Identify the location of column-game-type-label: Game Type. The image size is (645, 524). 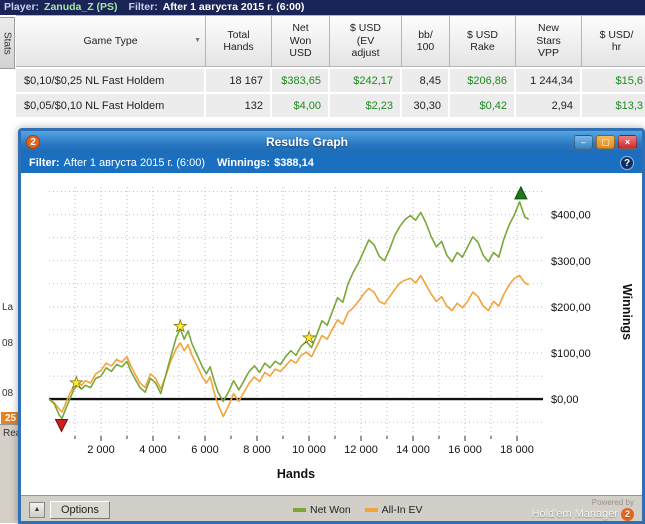
(110, 40).